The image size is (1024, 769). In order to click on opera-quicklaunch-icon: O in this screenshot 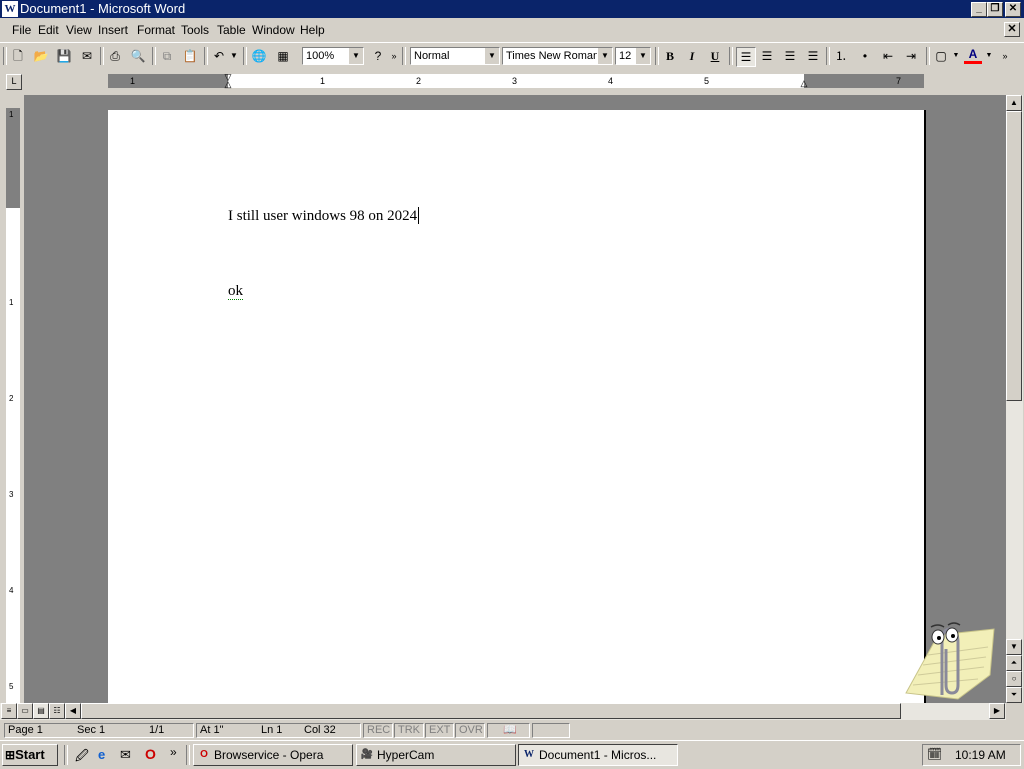, I will do `click(150, 754)`.